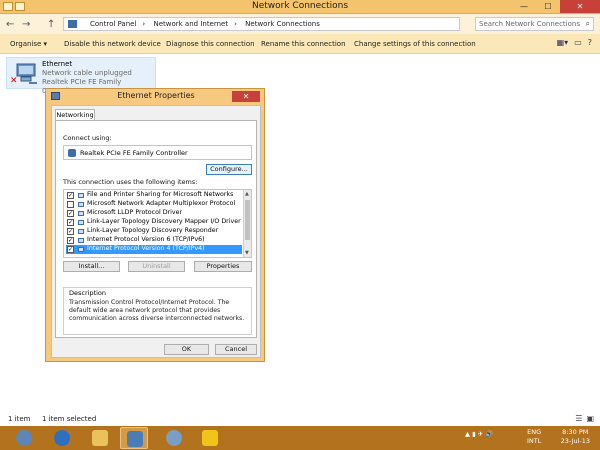  Describe the element at coordinates (534, 441) in the screenshot. I see `region-indicator: INTL` at that location.